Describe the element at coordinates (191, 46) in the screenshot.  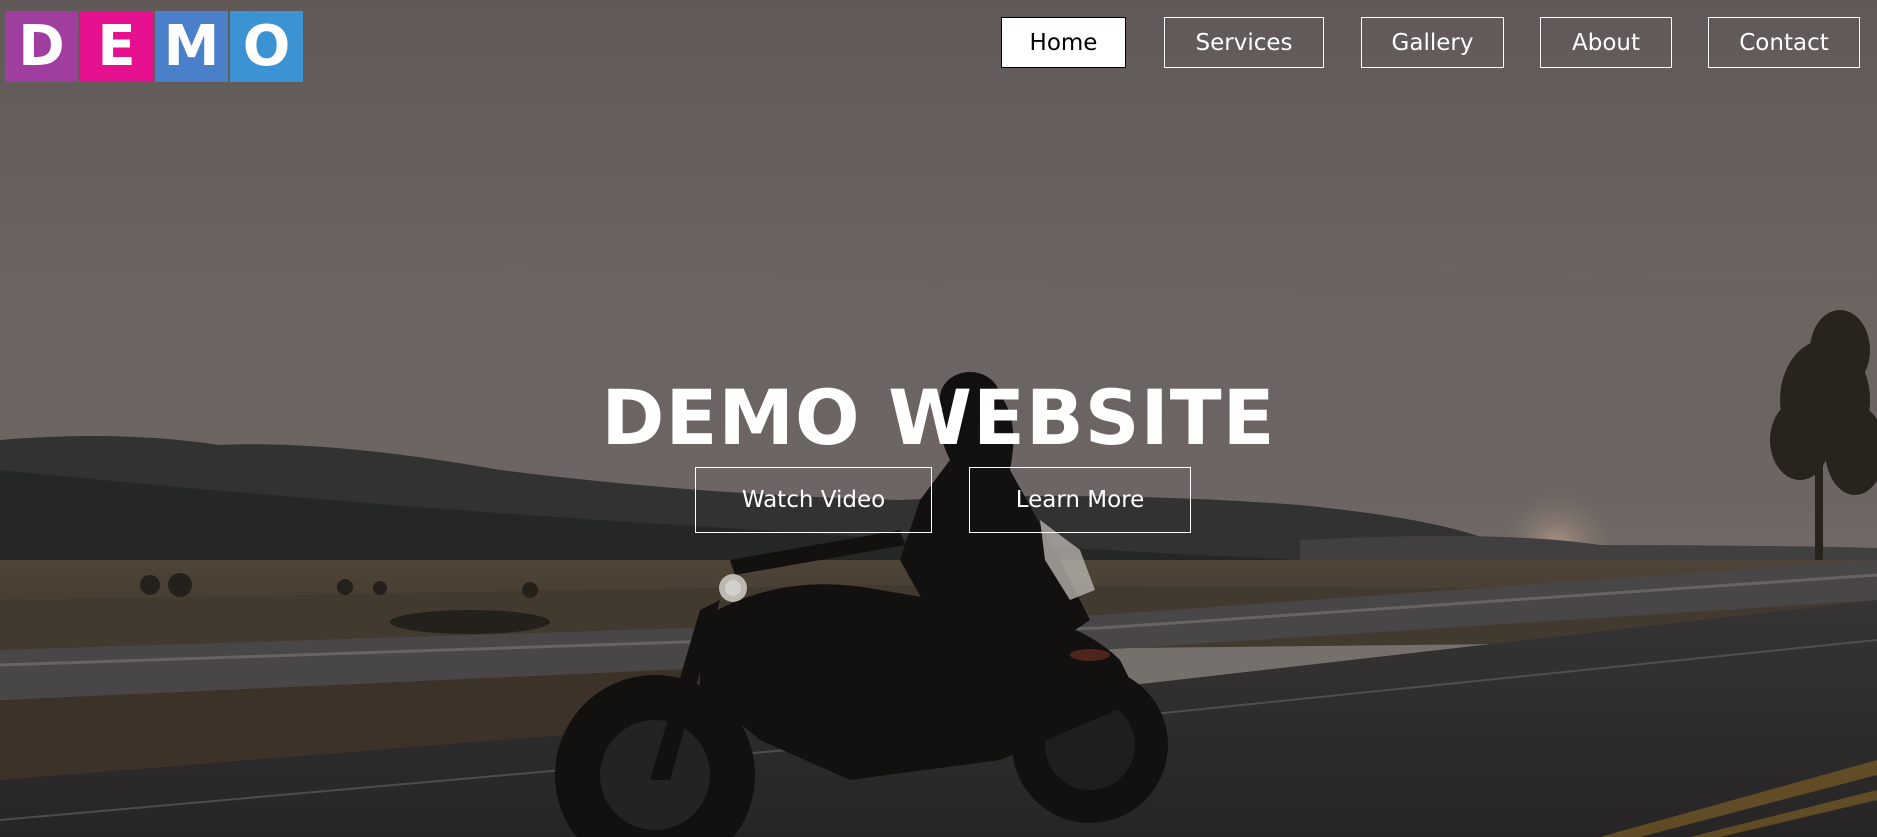
I see `logo-letter-m: M` at that location.